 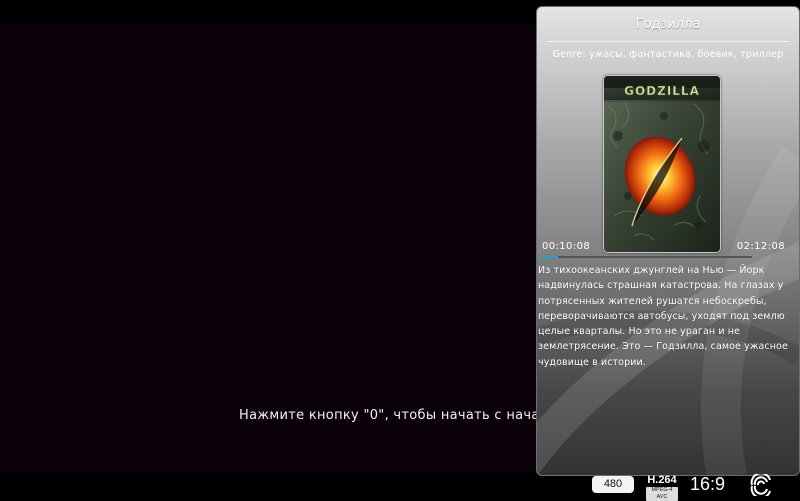 I want to click on codec-name: H.264, so click(x=662, y=480).